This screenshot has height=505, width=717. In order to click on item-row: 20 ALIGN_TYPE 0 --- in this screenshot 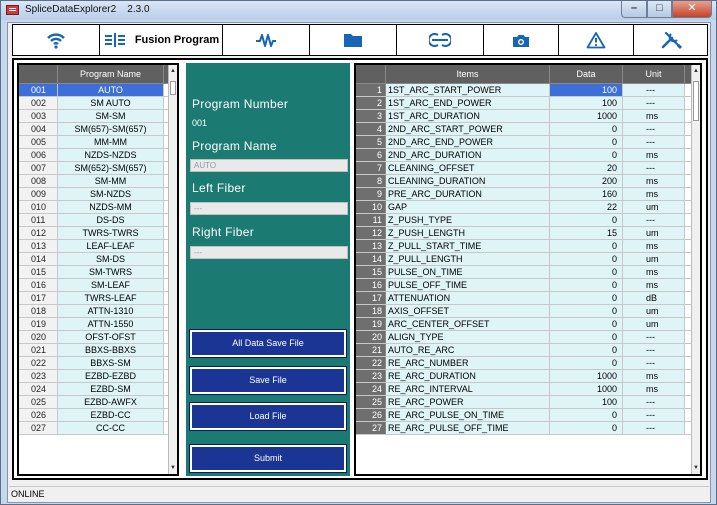, I will do `click(528, 337)`.